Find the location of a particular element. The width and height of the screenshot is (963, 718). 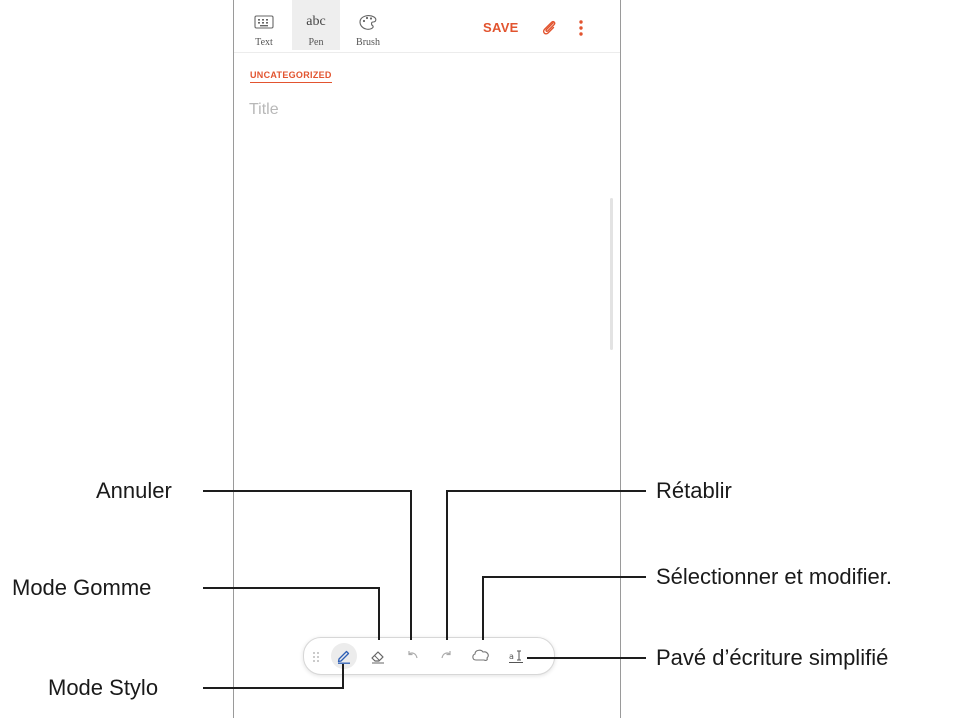

palette-icon is located at coordinates (368, 22).